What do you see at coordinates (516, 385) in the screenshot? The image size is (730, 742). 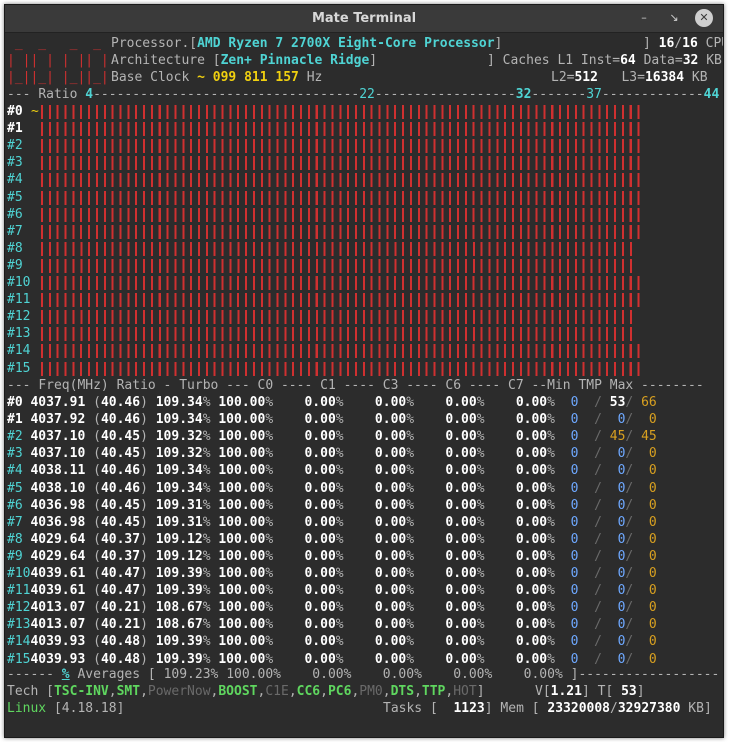 I see `header-c7: C7` at bounding box center [516, 385].